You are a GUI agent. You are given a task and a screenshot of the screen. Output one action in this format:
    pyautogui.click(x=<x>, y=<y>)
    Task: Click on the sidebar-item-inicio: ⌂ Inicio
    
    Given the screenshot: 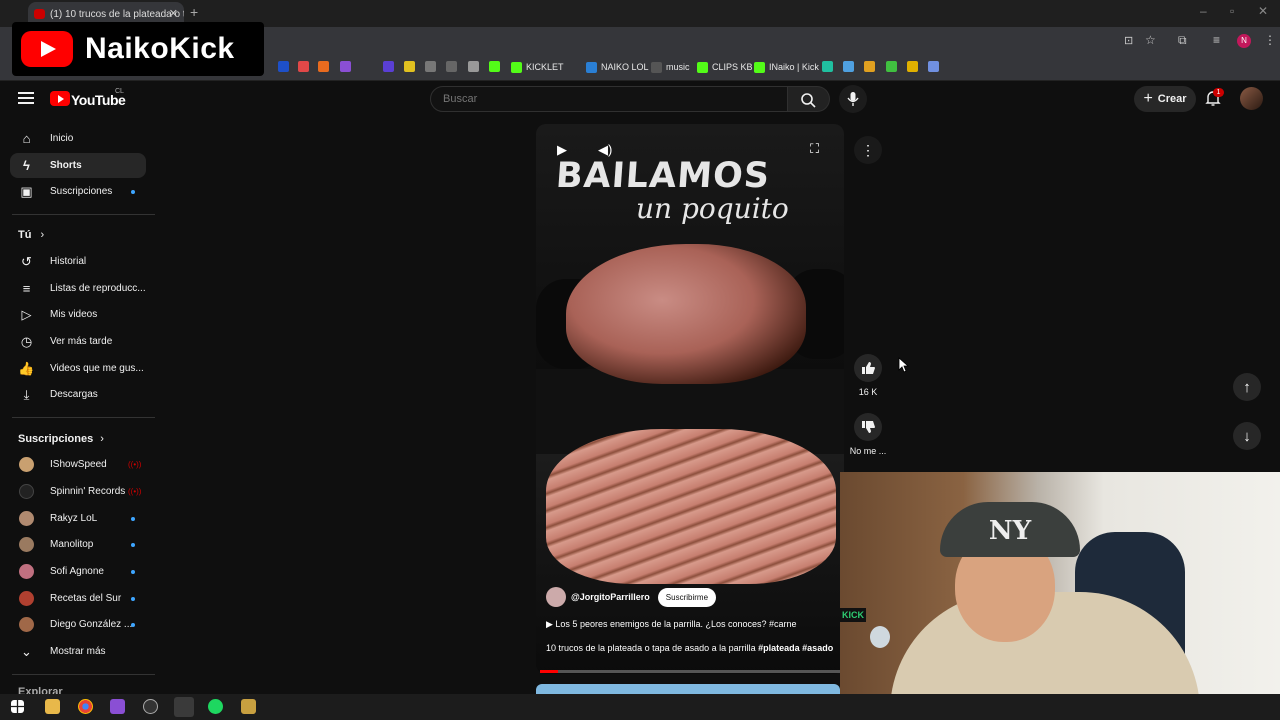 What is the action you would take?
    pyautogui.click(x=78, y=138)
    